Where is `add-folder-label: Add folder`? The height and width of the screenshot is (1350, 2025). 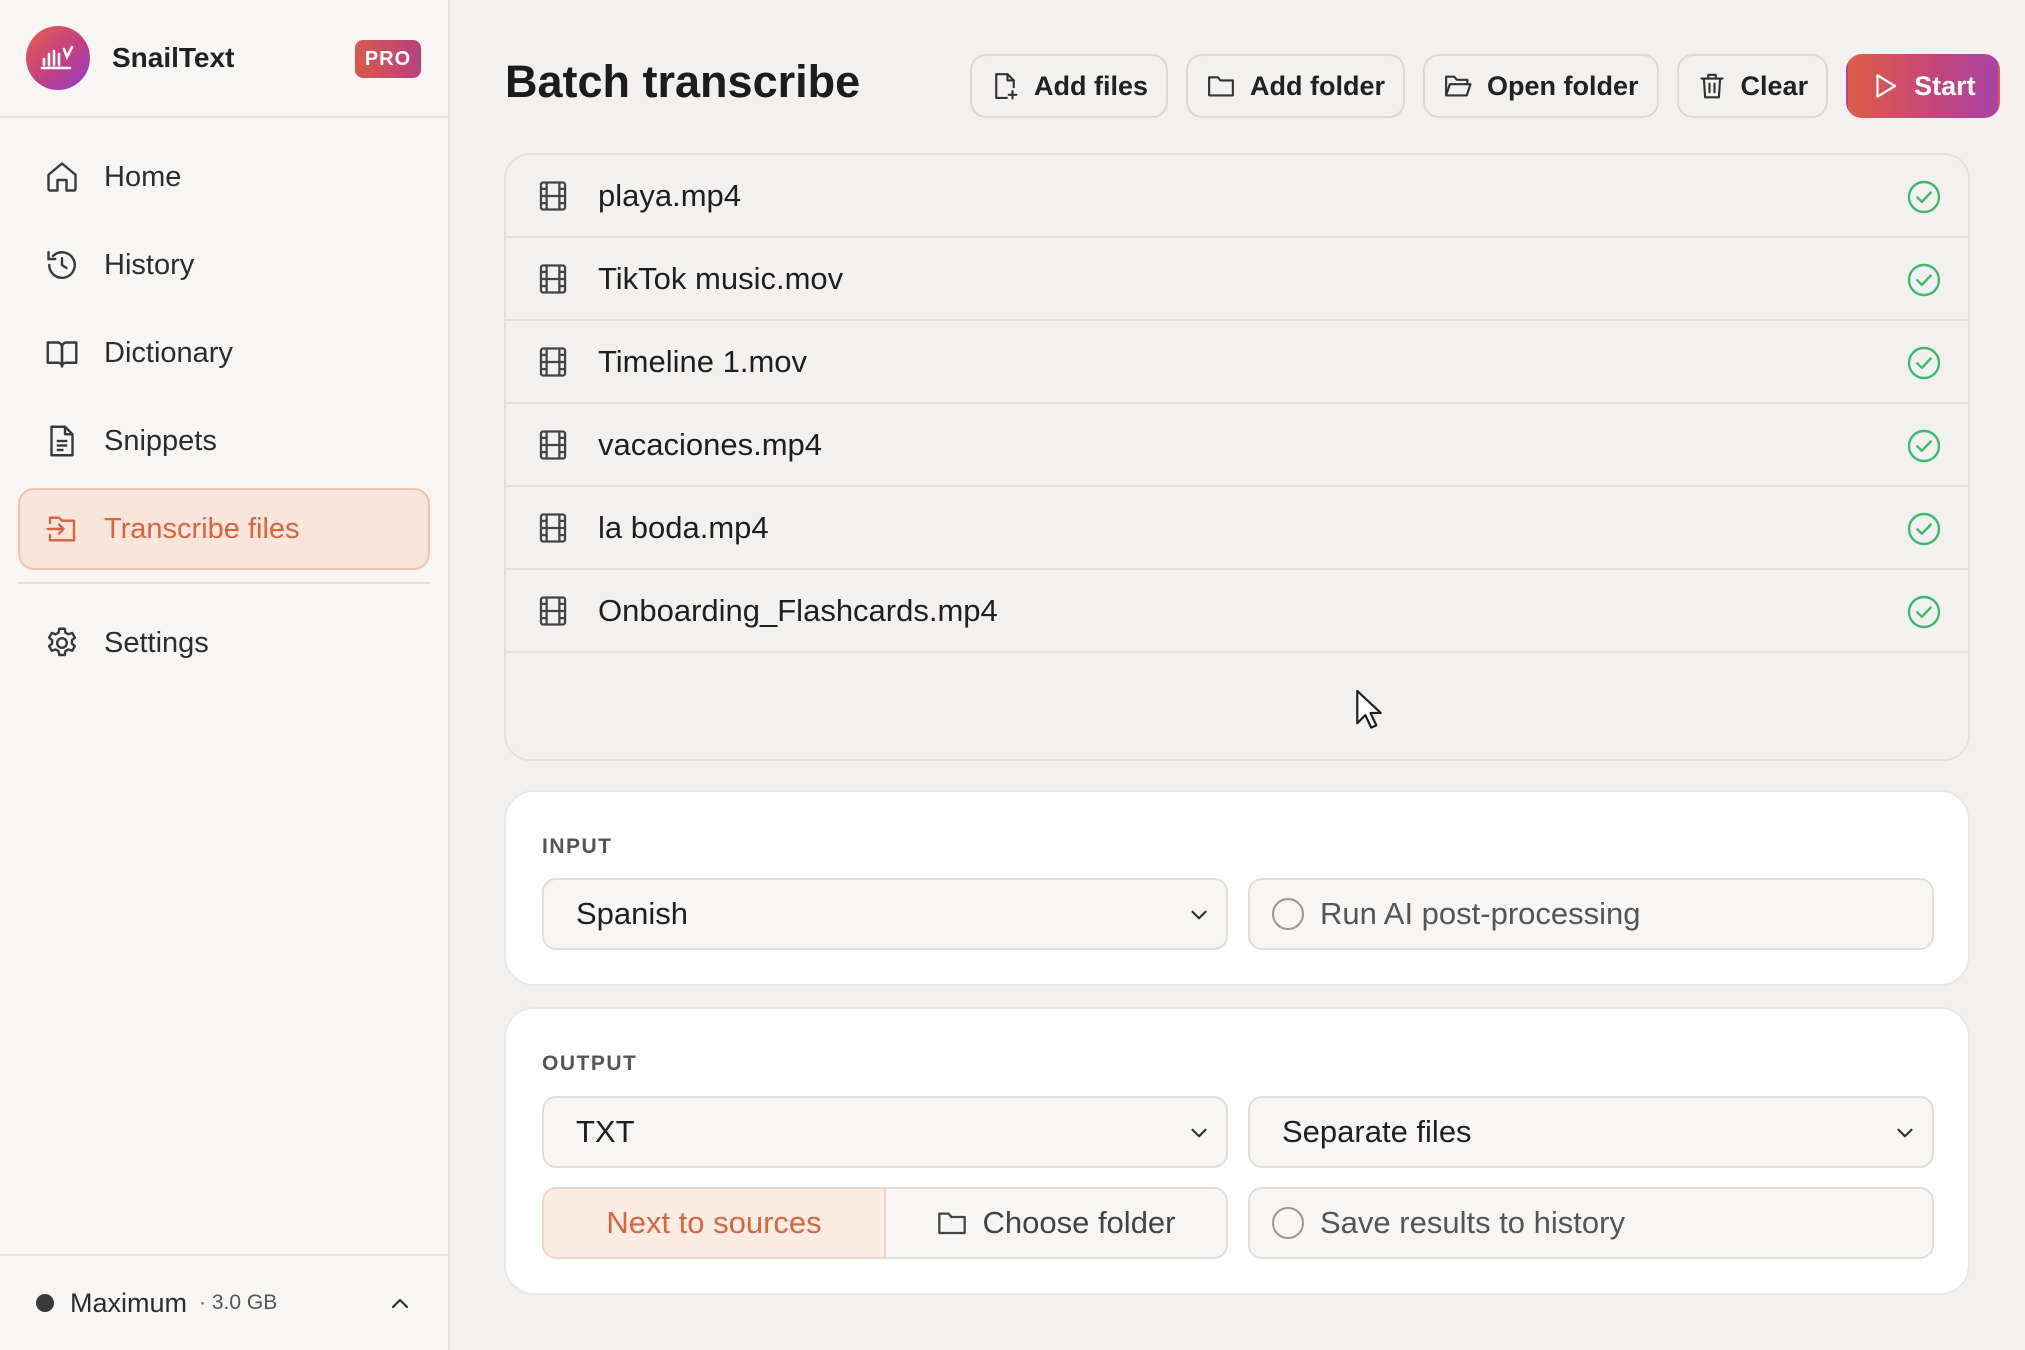 add-folder-label: Add folder is located at coordinates (1318, 85).